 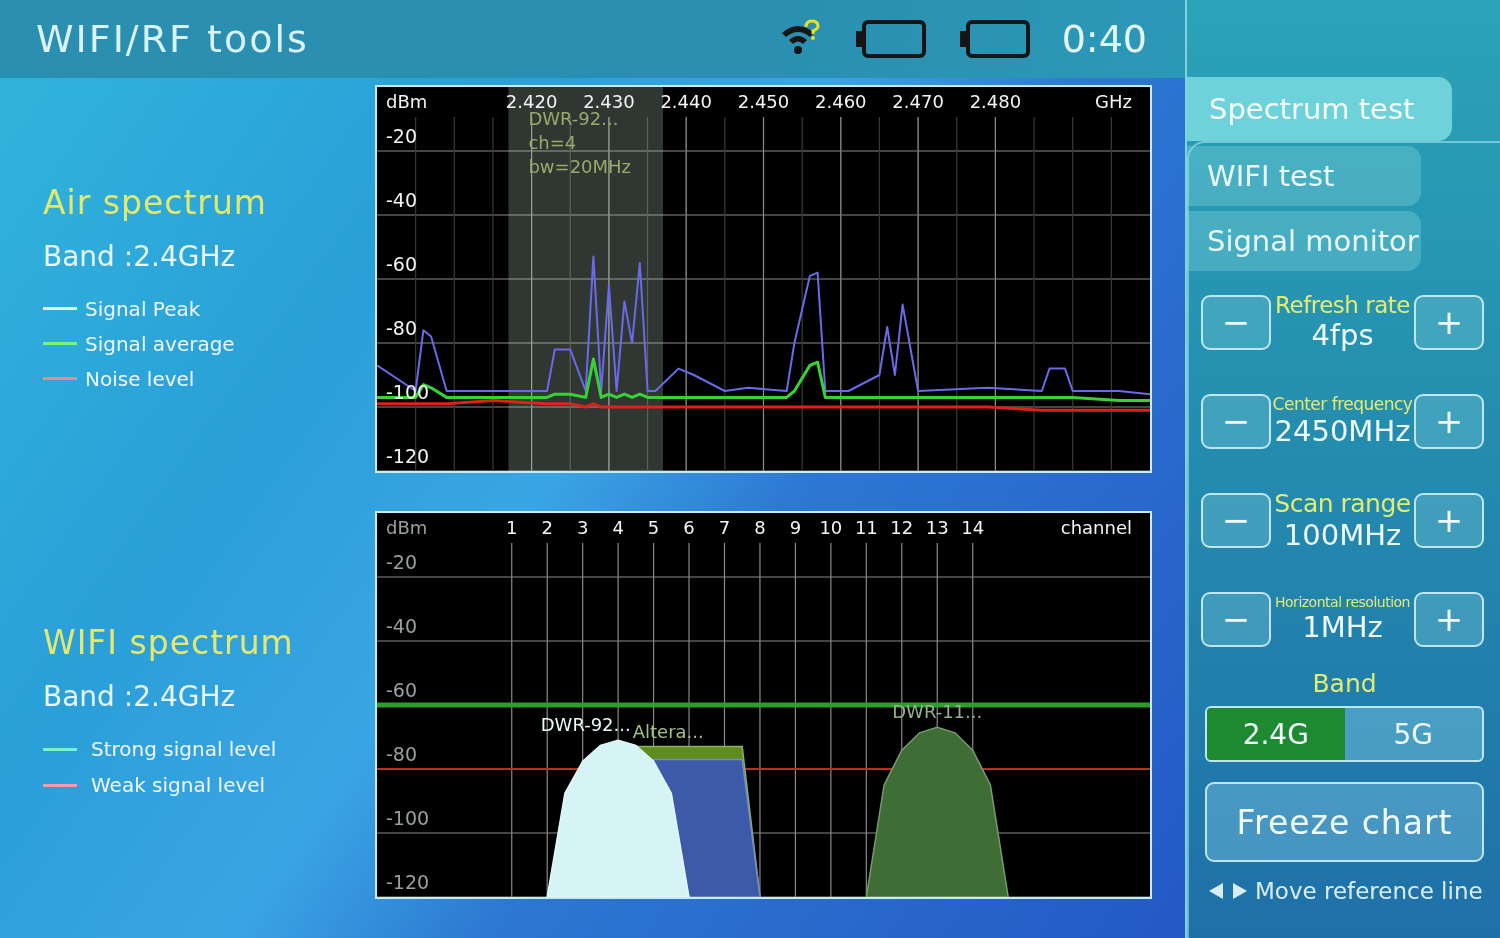 What do you see at coordinates (1344, 822) in the screenshot?
I see `freeze-button: Freeze chart` at bounding box center [1344, 822].